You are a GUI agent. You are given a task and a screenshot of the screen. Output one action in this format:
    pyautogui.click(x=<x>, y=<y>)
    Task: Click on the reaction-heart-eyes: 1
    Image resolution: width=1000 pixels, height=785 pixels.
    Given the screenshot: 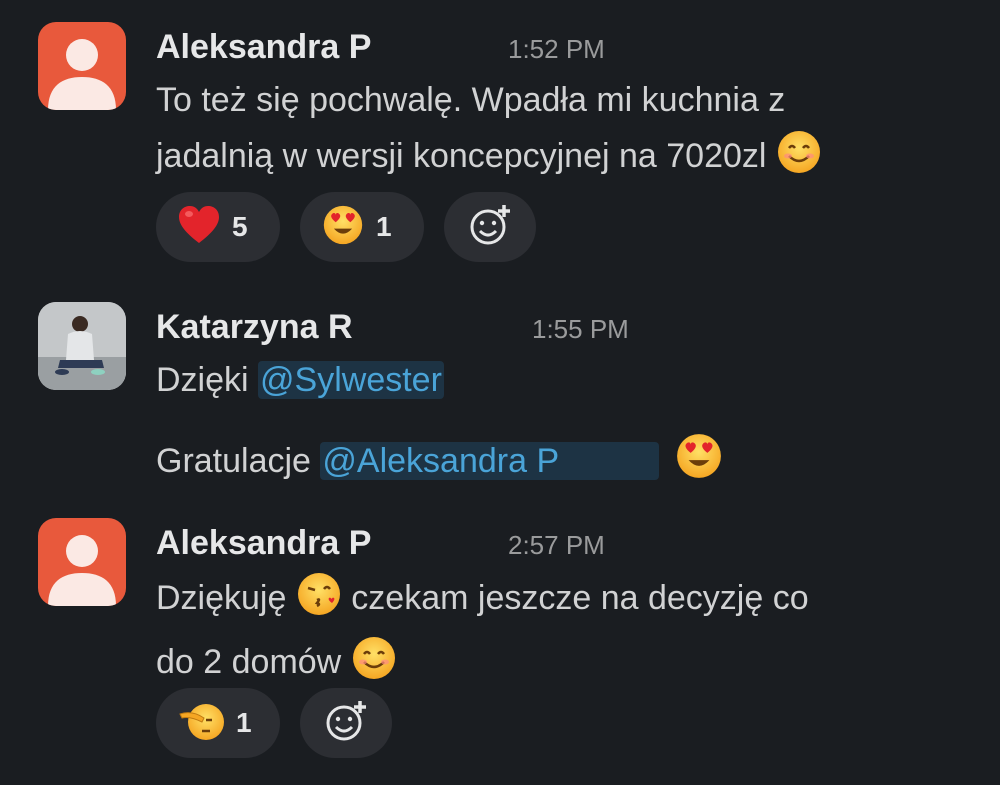 What is the action you would take?
    pyautogui.click(x=362, y=227)
    